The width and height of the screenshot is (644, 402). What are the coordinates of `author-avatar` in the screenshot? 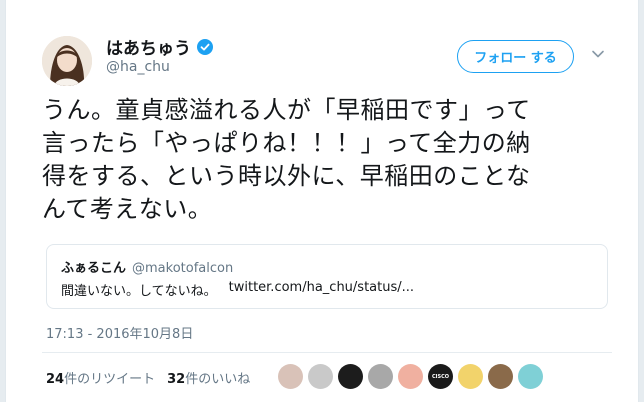 It's located at (67, 61).